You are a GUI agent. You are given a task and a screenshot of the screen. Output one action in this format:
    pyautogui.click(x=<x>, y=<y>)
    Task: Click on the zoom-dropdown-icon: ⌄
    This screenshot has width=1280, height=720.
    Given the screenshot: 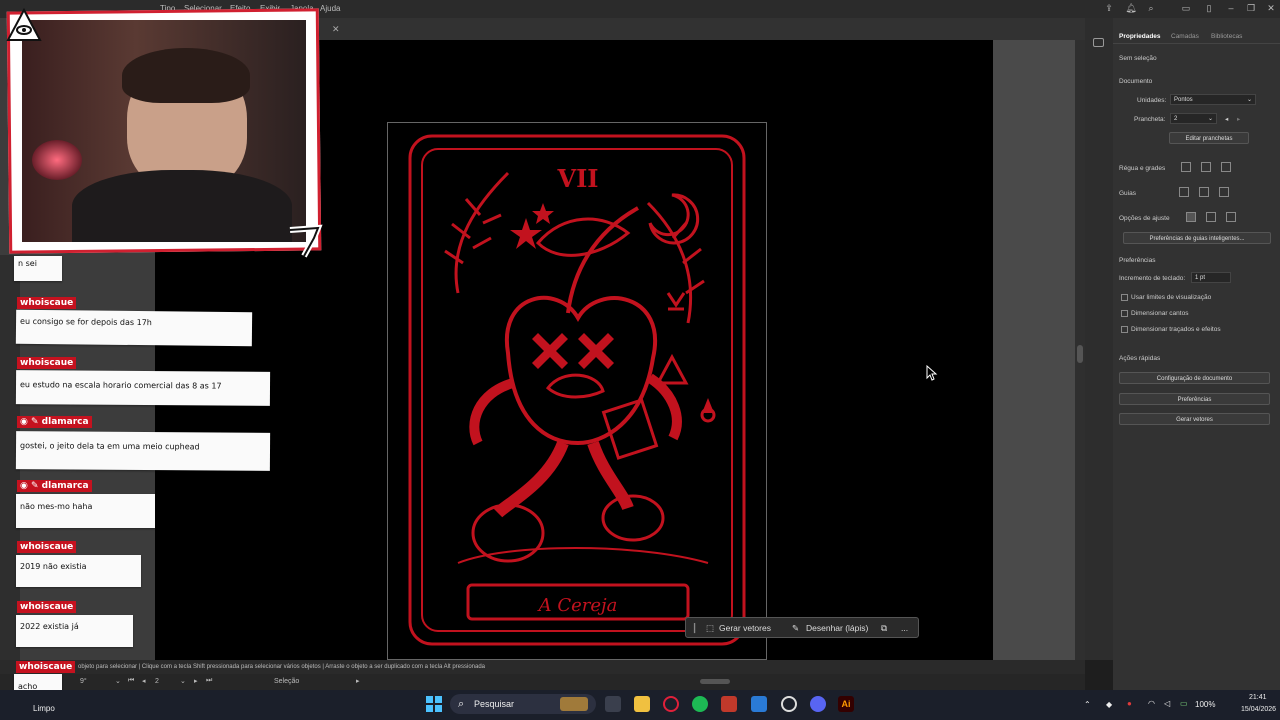 What is the action you would take?
    pyautogui.click(x=118, y=681)
    